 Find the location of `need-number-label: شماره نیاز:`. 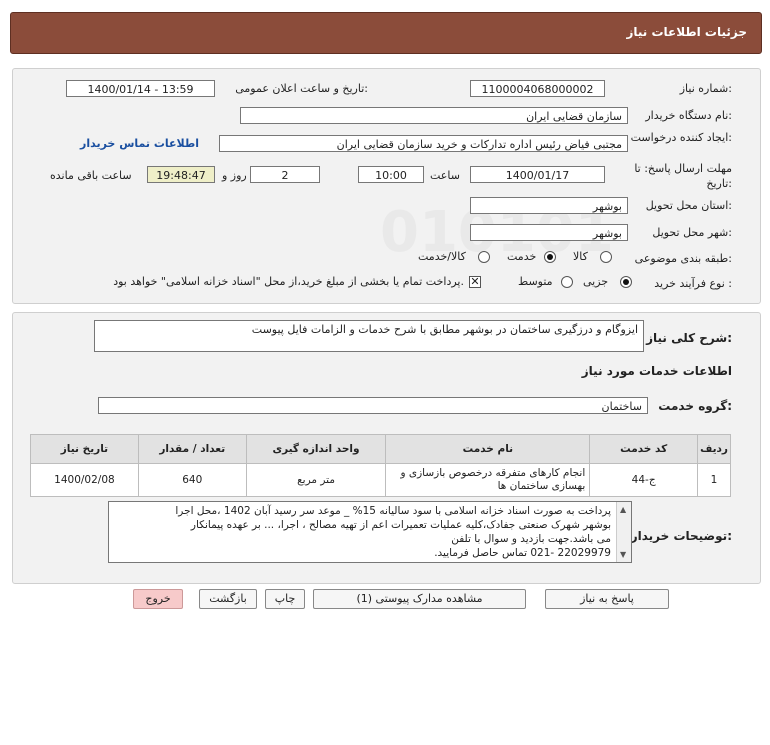

need-number-label: شماره نیاز: is located at coordinates (705, 88).